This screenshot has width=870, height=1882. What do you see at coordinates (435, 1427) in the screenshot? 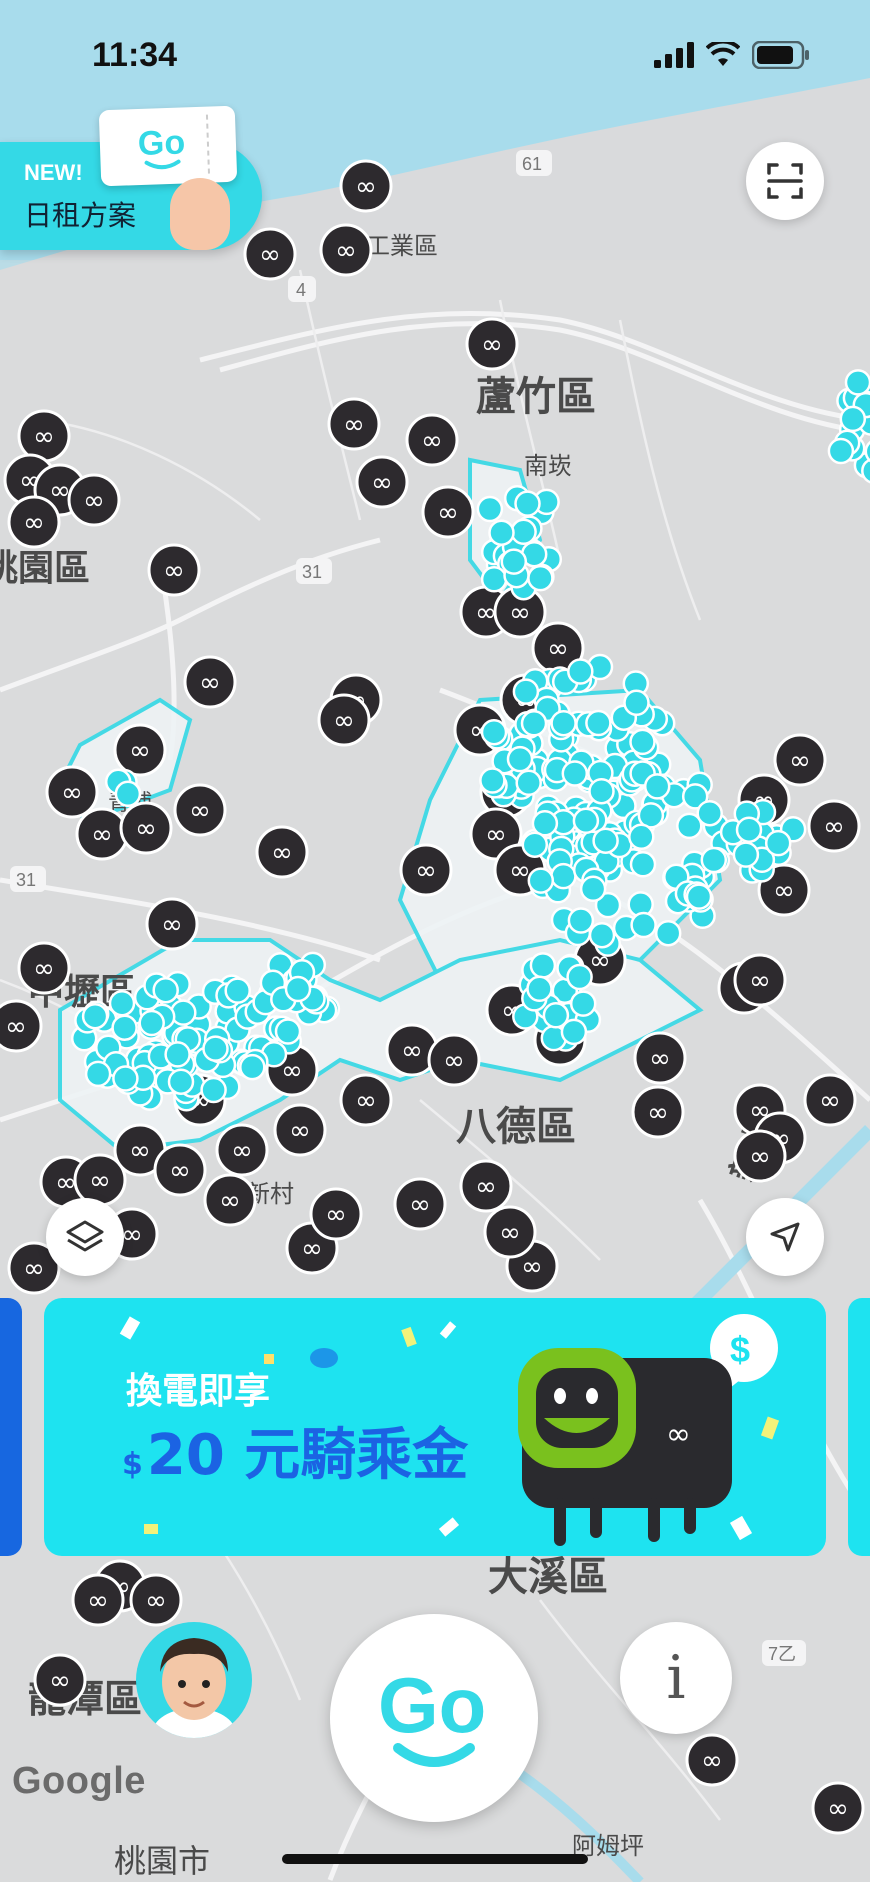
I see `battery-swap-banner: $ ∞ 換電即享 $20 元騎乘金` at bounding box center [435, 1427].